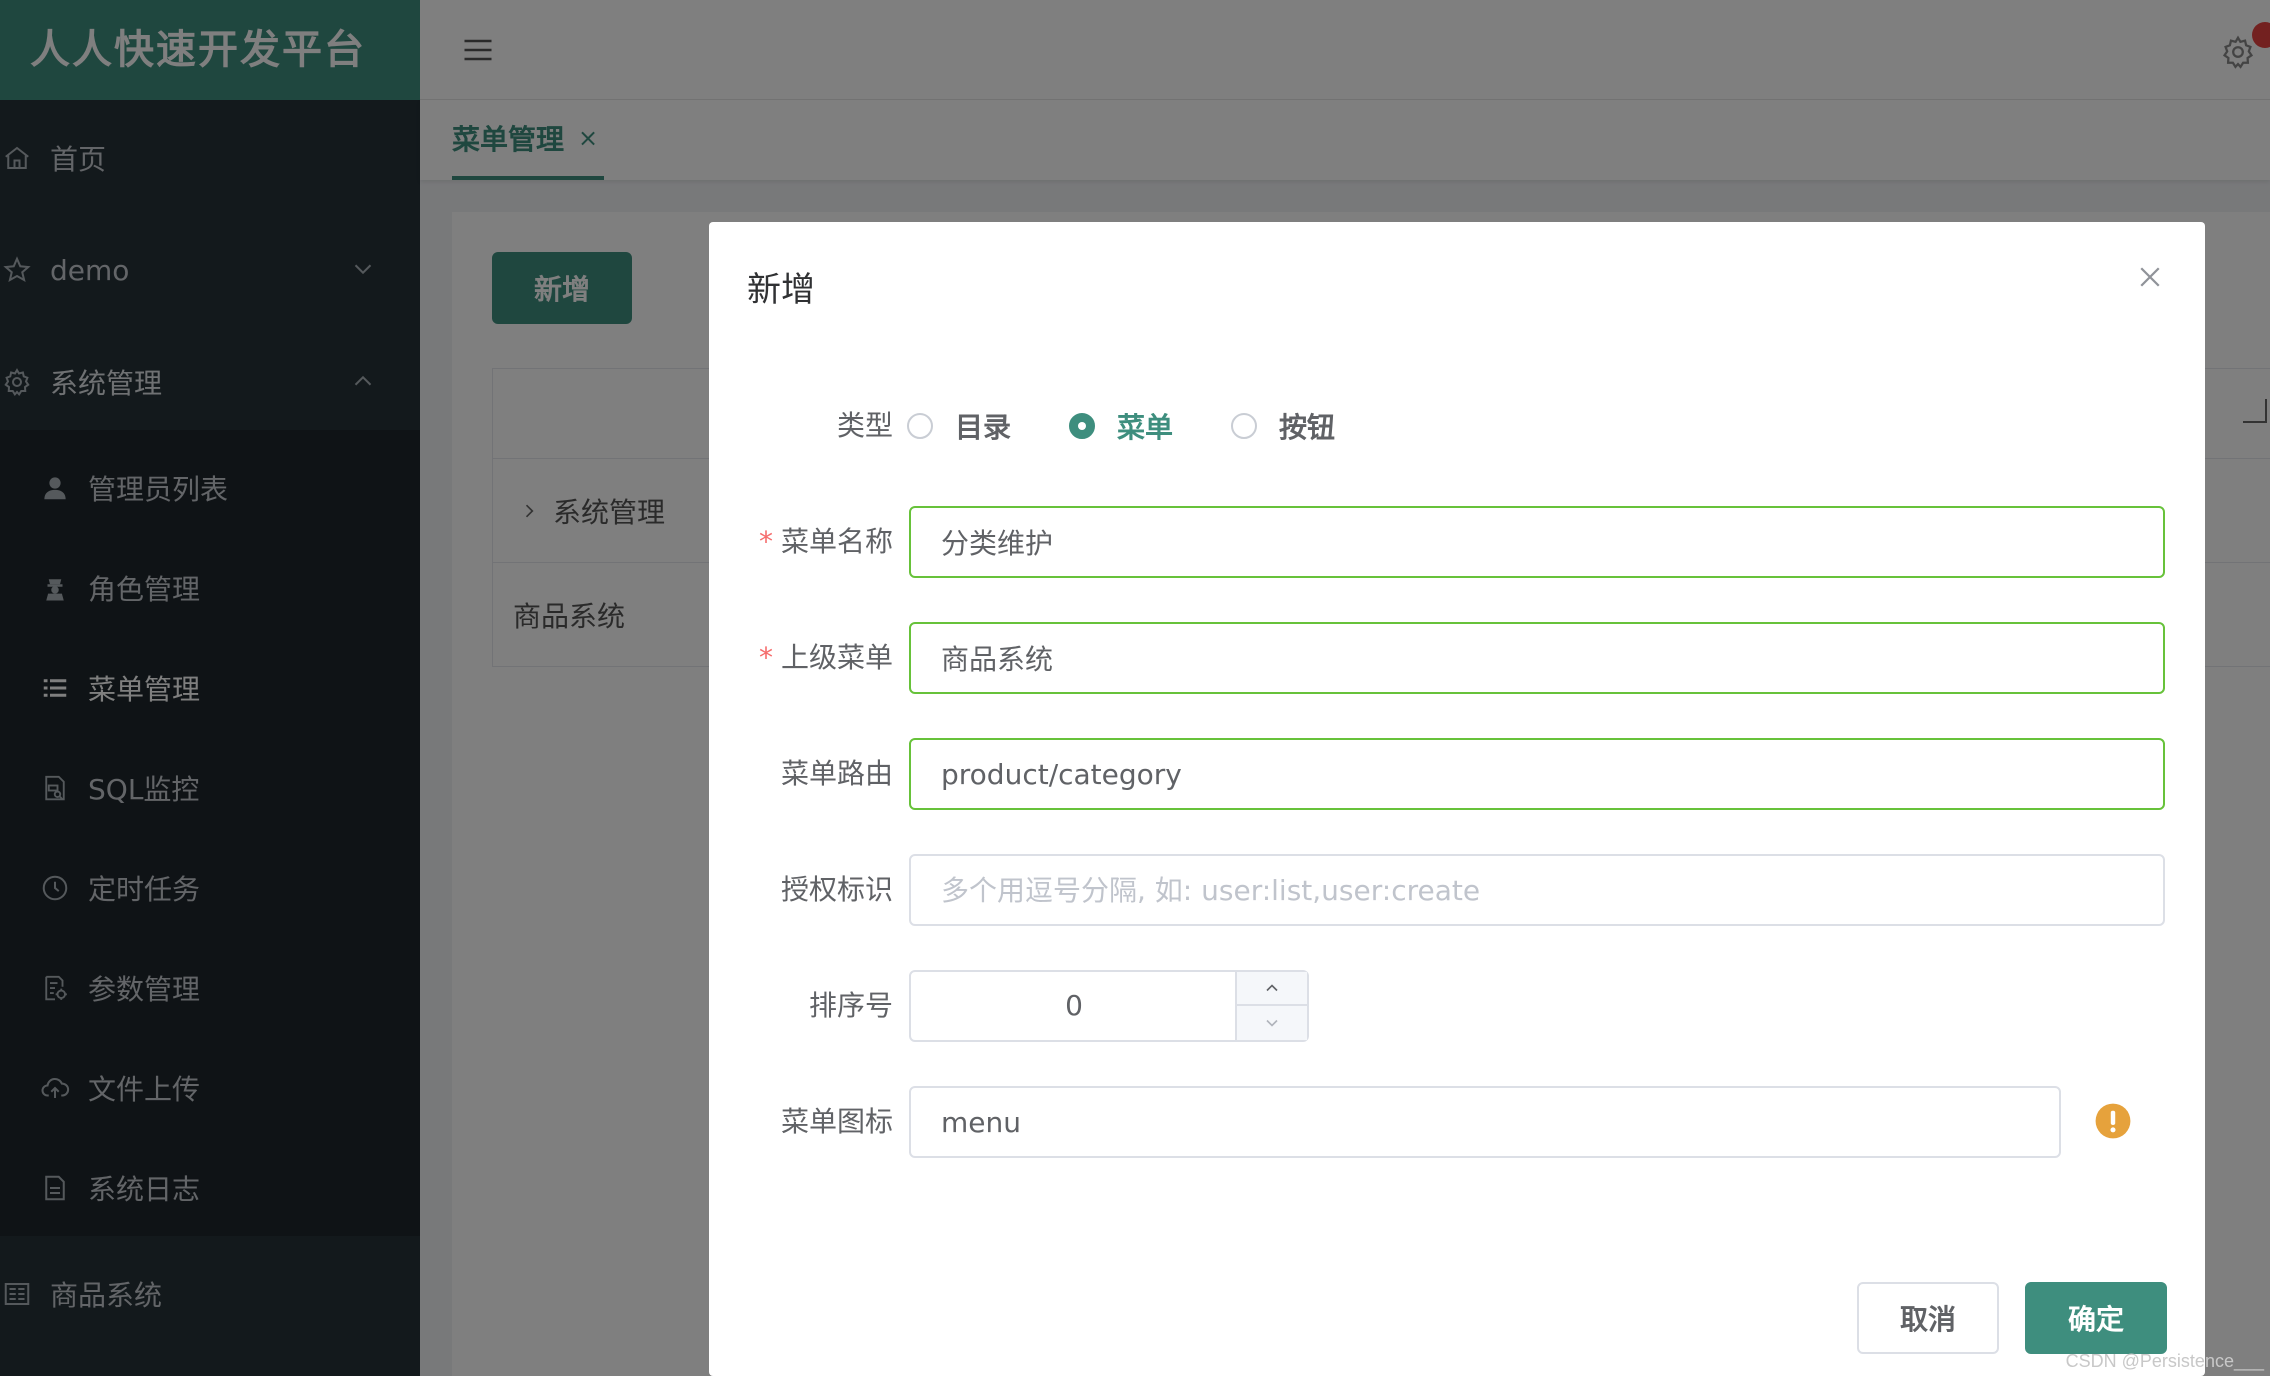 Image resolution: width=2270 pixels, height=1376 pixels. I want to click on label-text: 菜单名称, so click(836, 541).